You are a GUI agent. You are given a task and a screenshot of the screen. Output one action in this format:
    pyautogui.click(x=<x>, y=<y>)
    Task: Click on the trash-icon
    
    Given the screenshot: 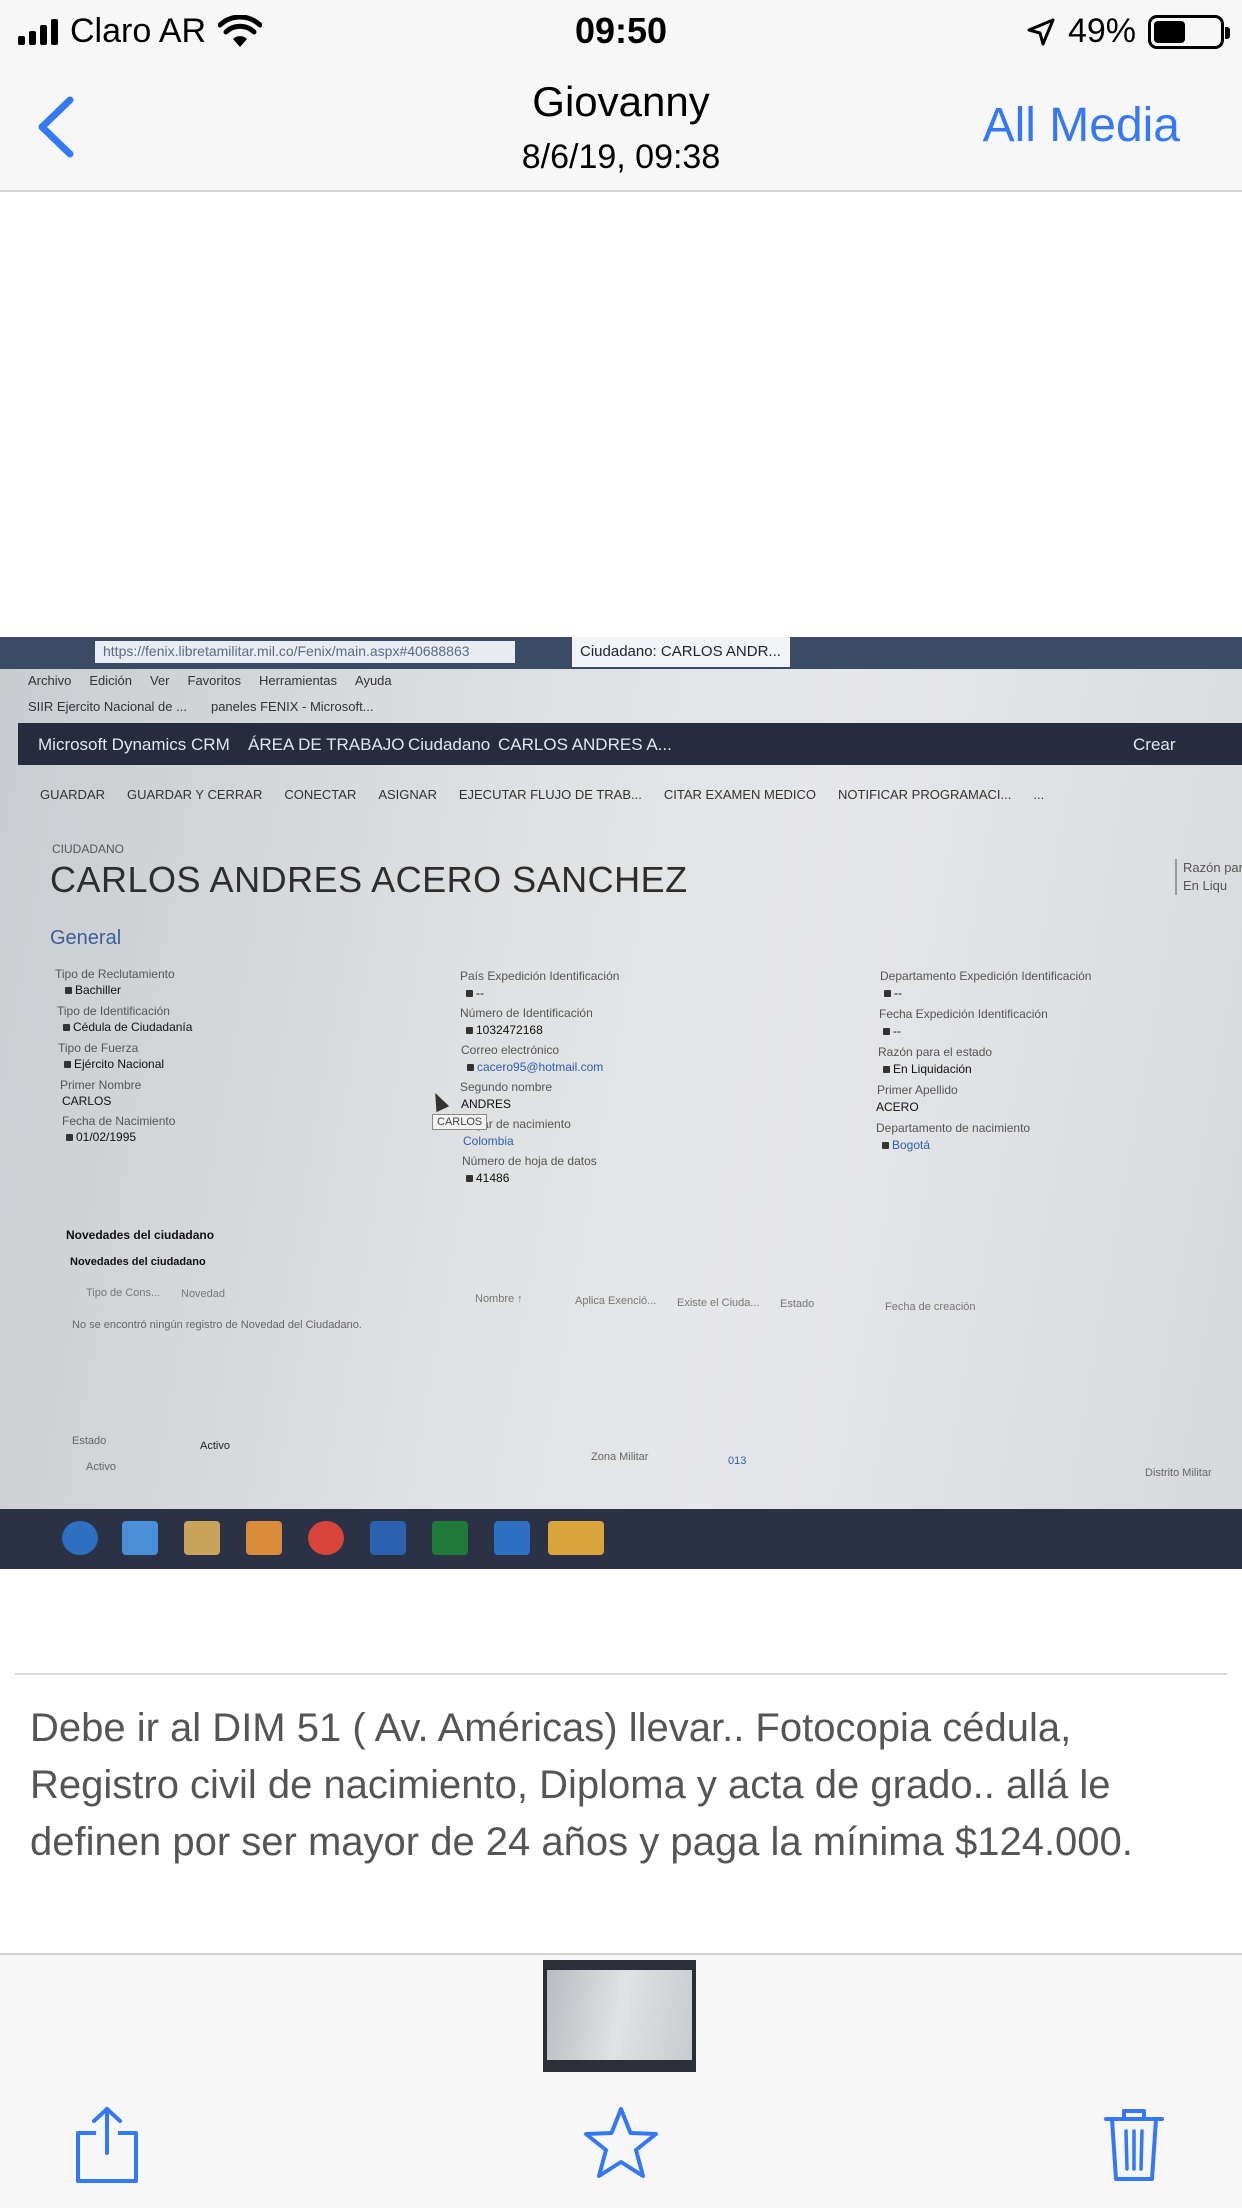 What is the action you would take?
    pyautogui.click(x=1134, y=2144)
    